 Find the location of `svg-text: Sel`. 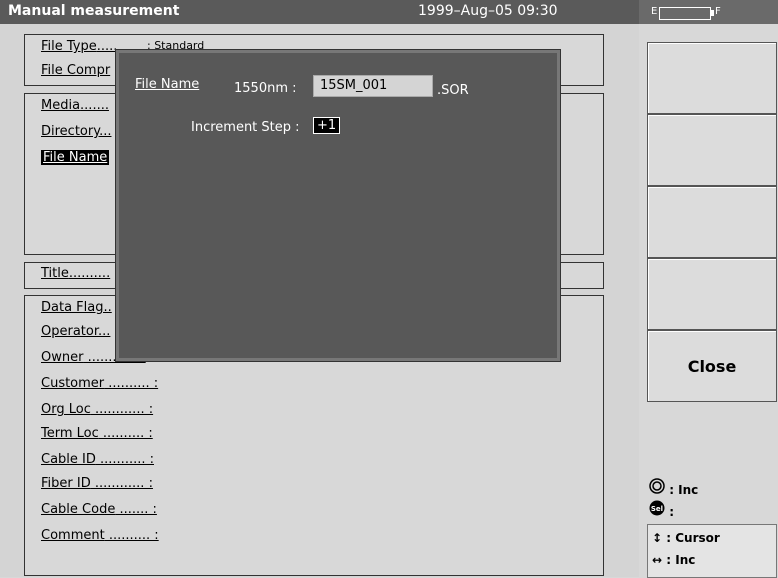

svg-text: Sel is located at coordinates (657, 509).